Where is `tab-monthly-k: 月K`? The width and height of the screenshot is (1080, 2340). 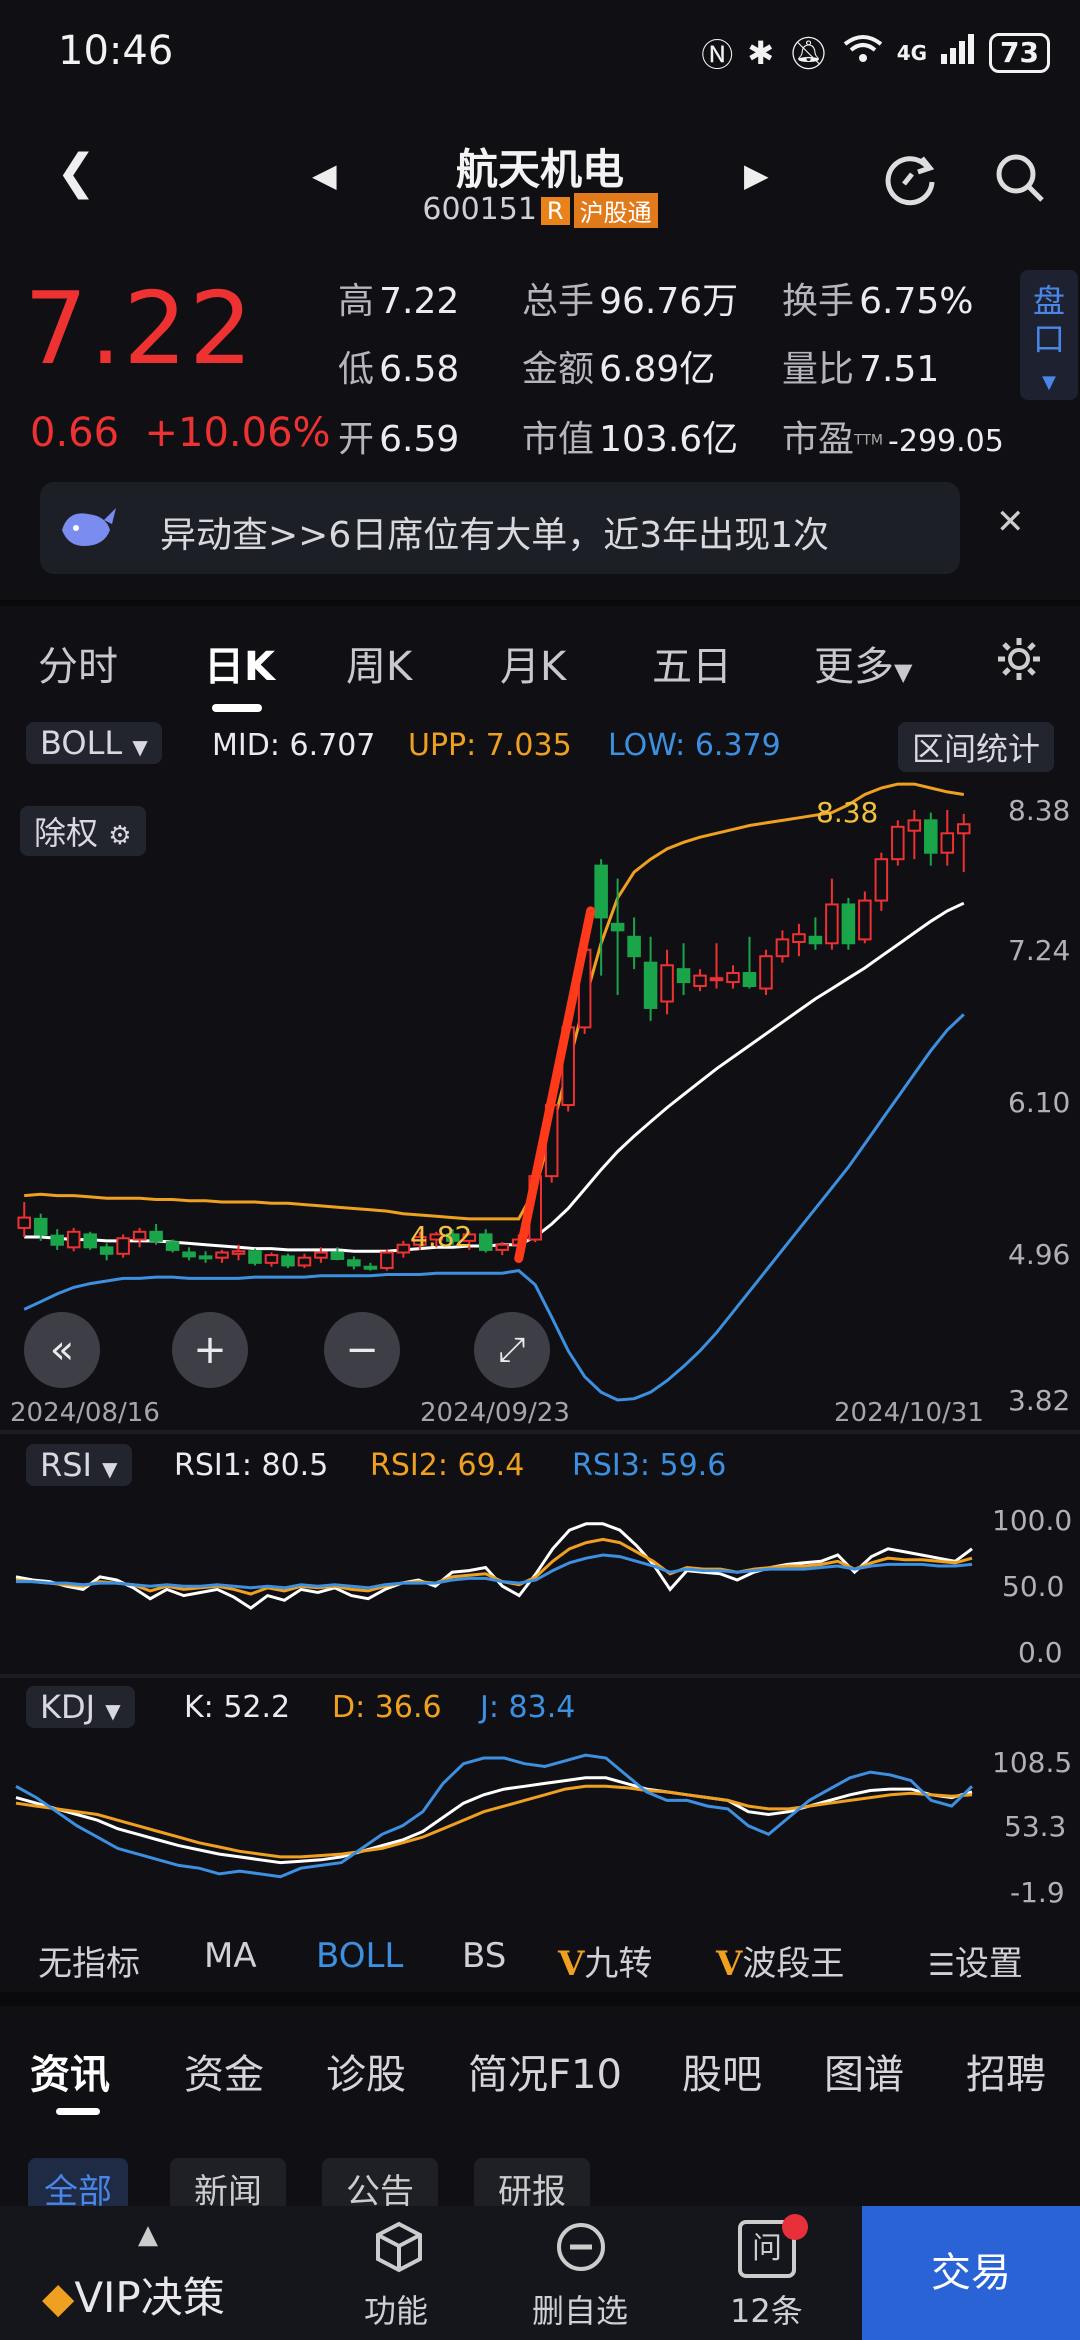 tab-monthly-k: 月K is located at coordinates (533, 663).